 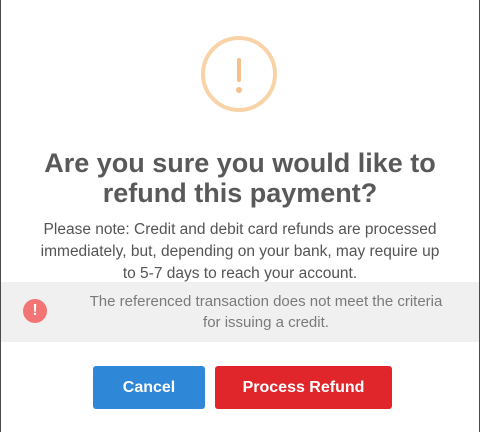 What do you see at coordinates (239, 90) in the screenshot?
I see `exclamation-dot` at bounding box center [239, 90].